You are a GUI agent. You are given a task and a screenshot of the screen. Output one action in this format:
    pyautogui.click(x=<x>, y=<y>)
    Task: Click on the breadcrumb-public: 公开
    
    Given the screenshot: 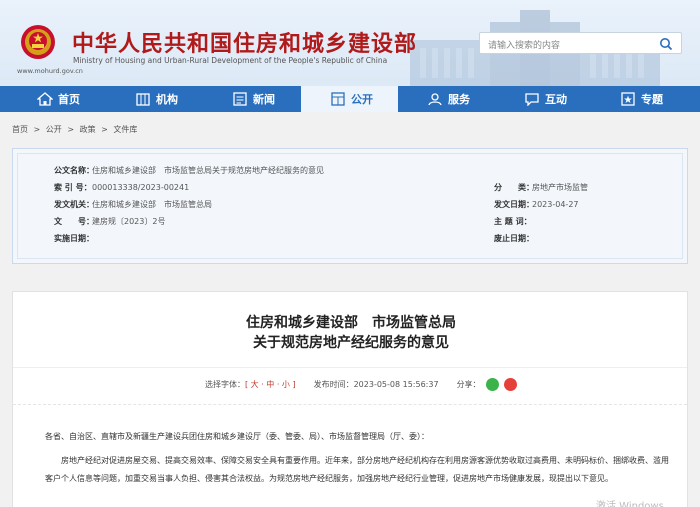 What is the action you would take?
    pyautogui.click(x=54, y=129)
    